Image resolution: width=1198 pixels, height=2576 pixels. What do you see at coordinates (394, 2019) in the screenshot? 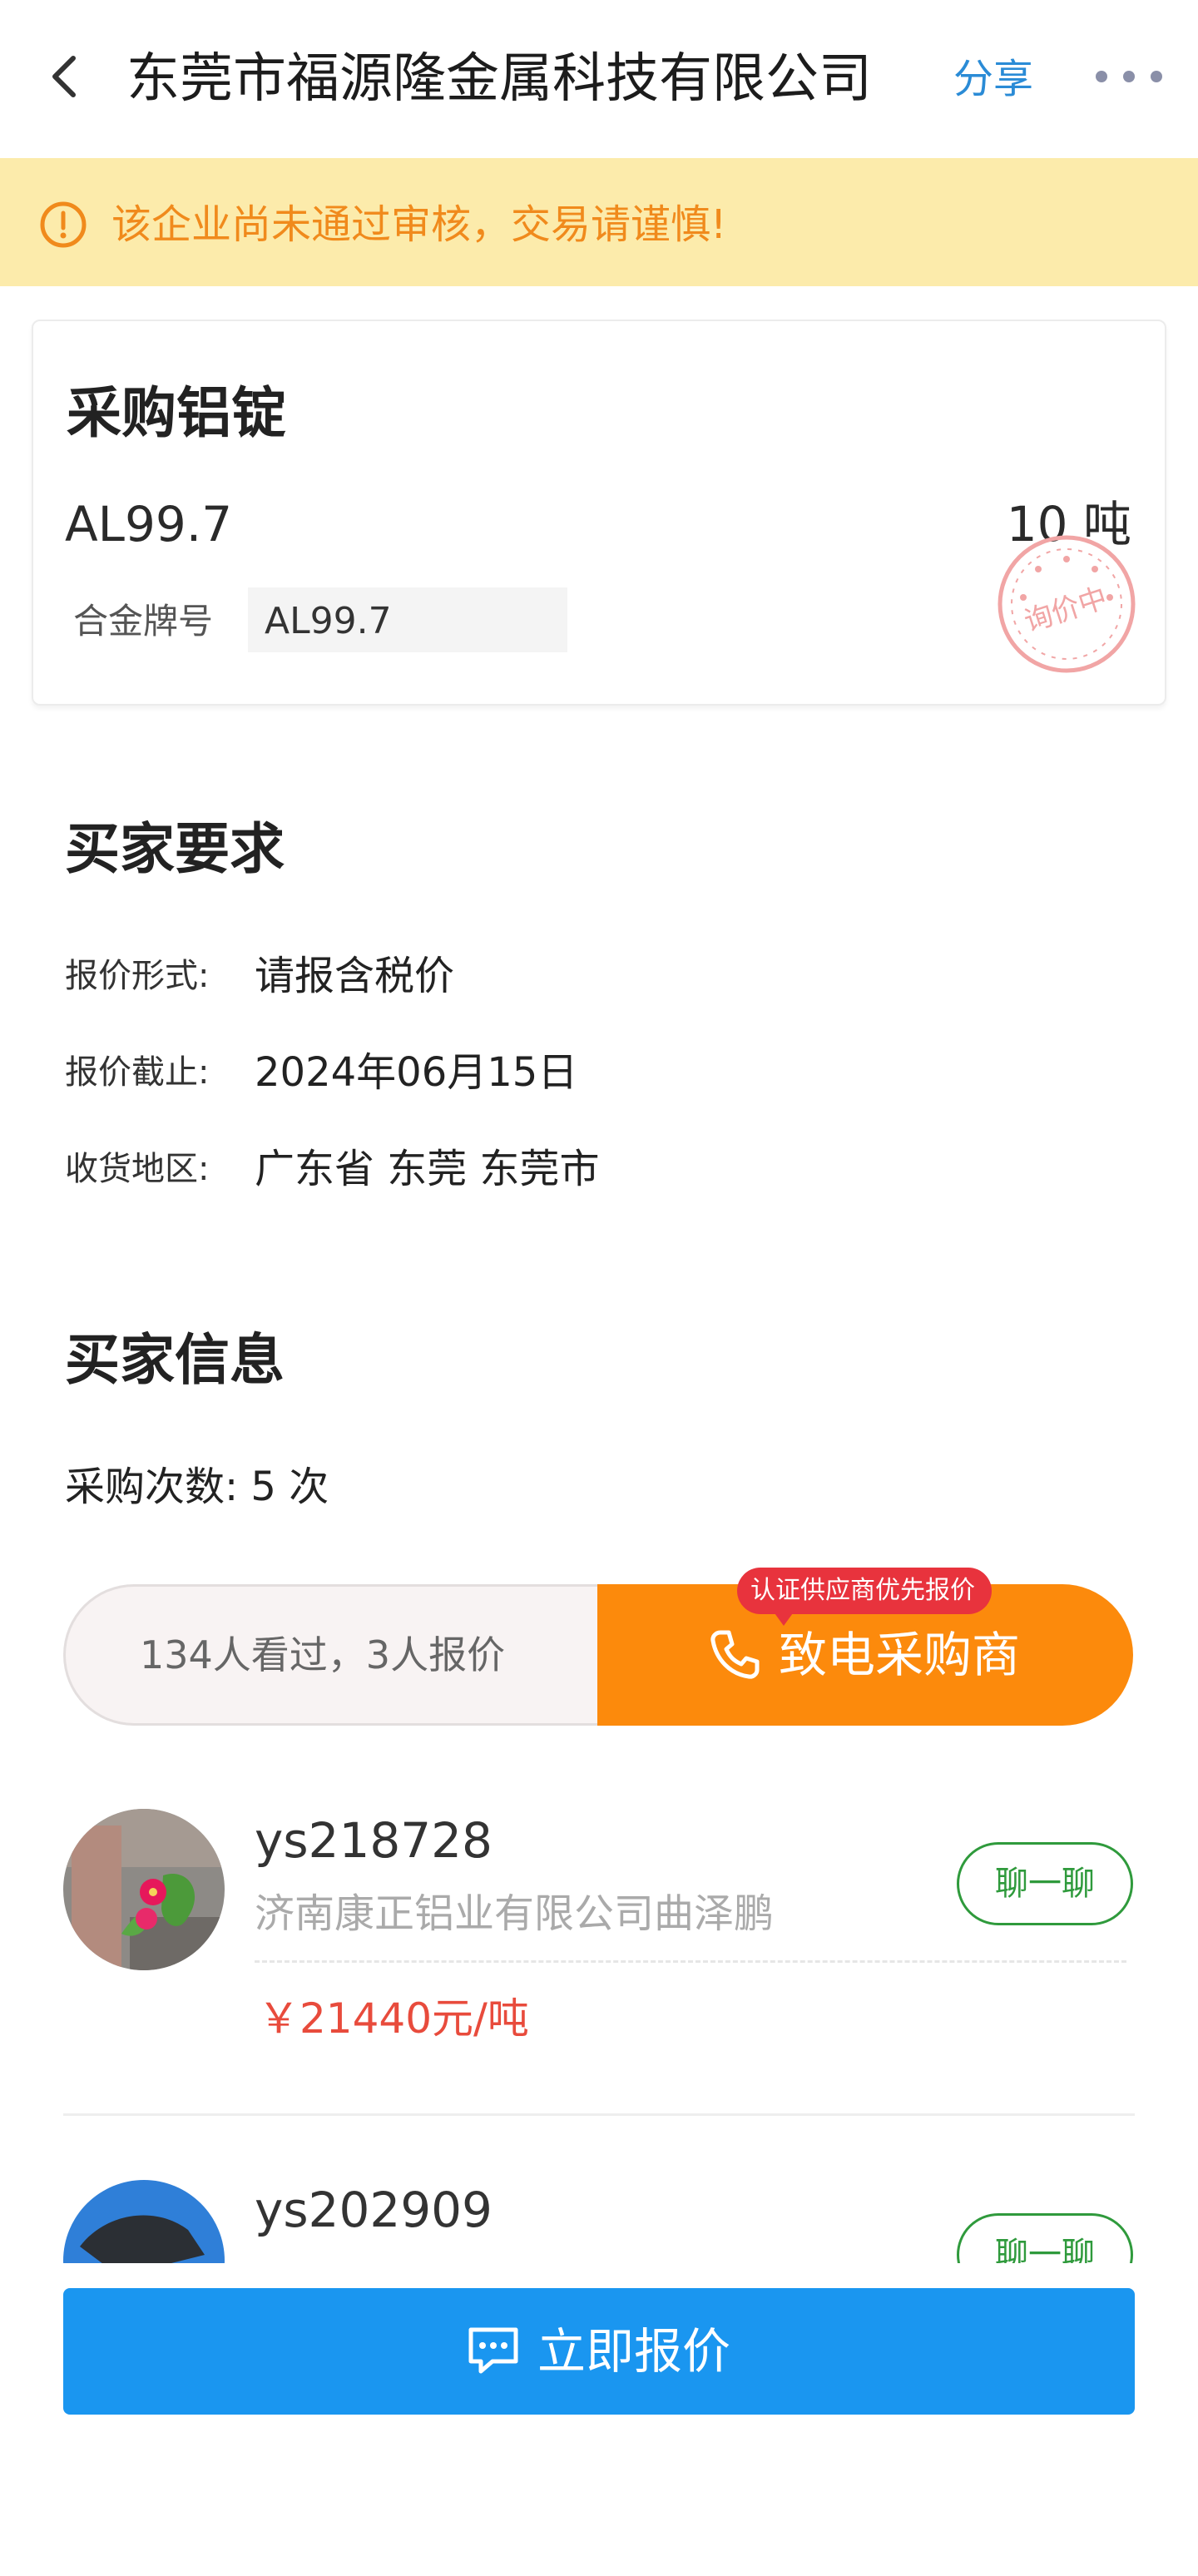
I see `quote-price: ￥21440元/吨` at bounding box center [394, 2019].